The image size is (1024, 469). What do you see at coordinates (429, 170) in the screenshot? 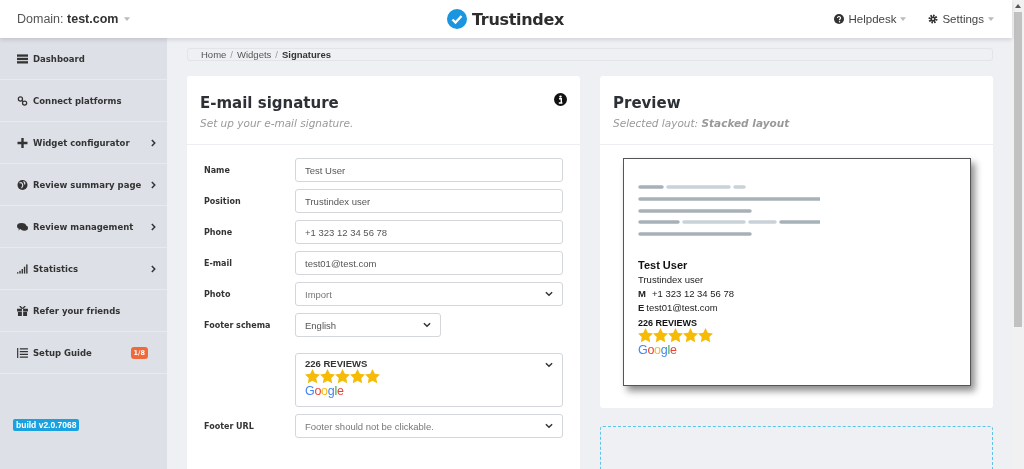
I see `text-field: Test User` at bounding box center [429, 170].